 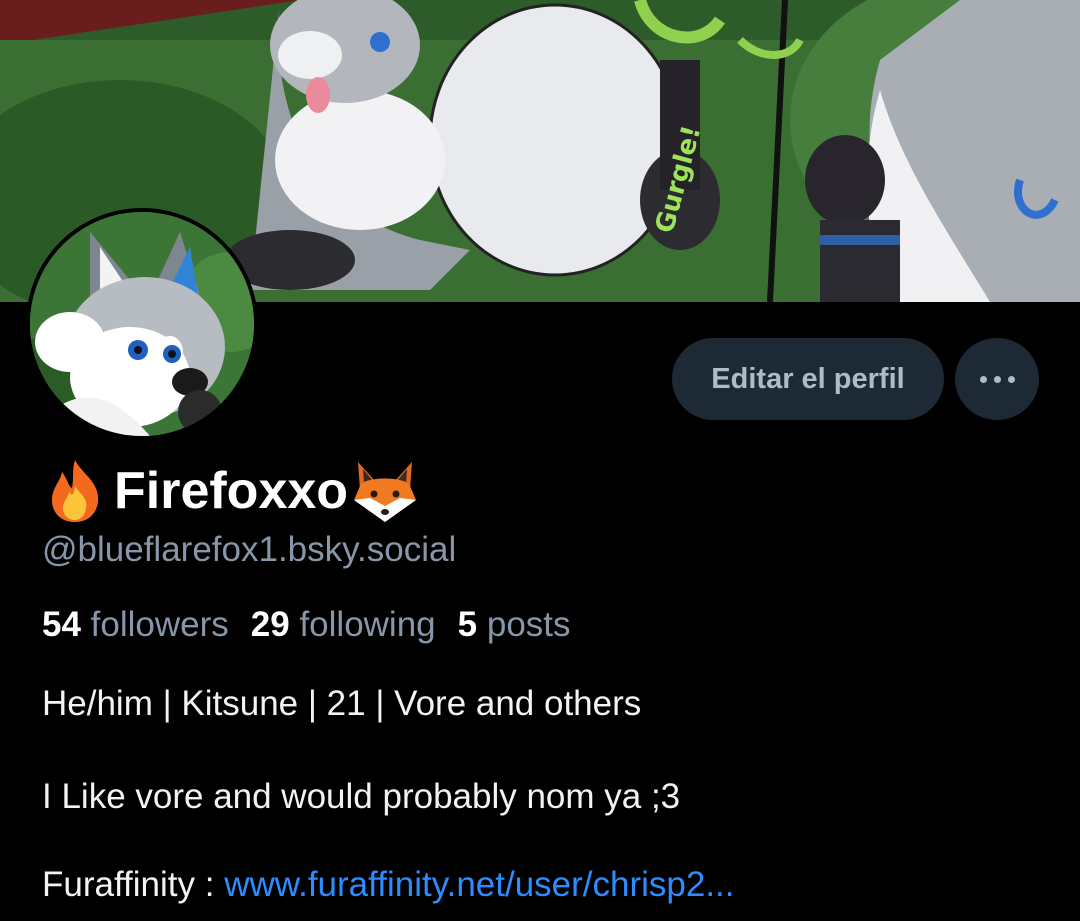 What do you see at coordinates (249, 549) in the screenshot?
I see `profile-handle: @blueflarefox1.bsky.social` at bounding box center [249, 549].